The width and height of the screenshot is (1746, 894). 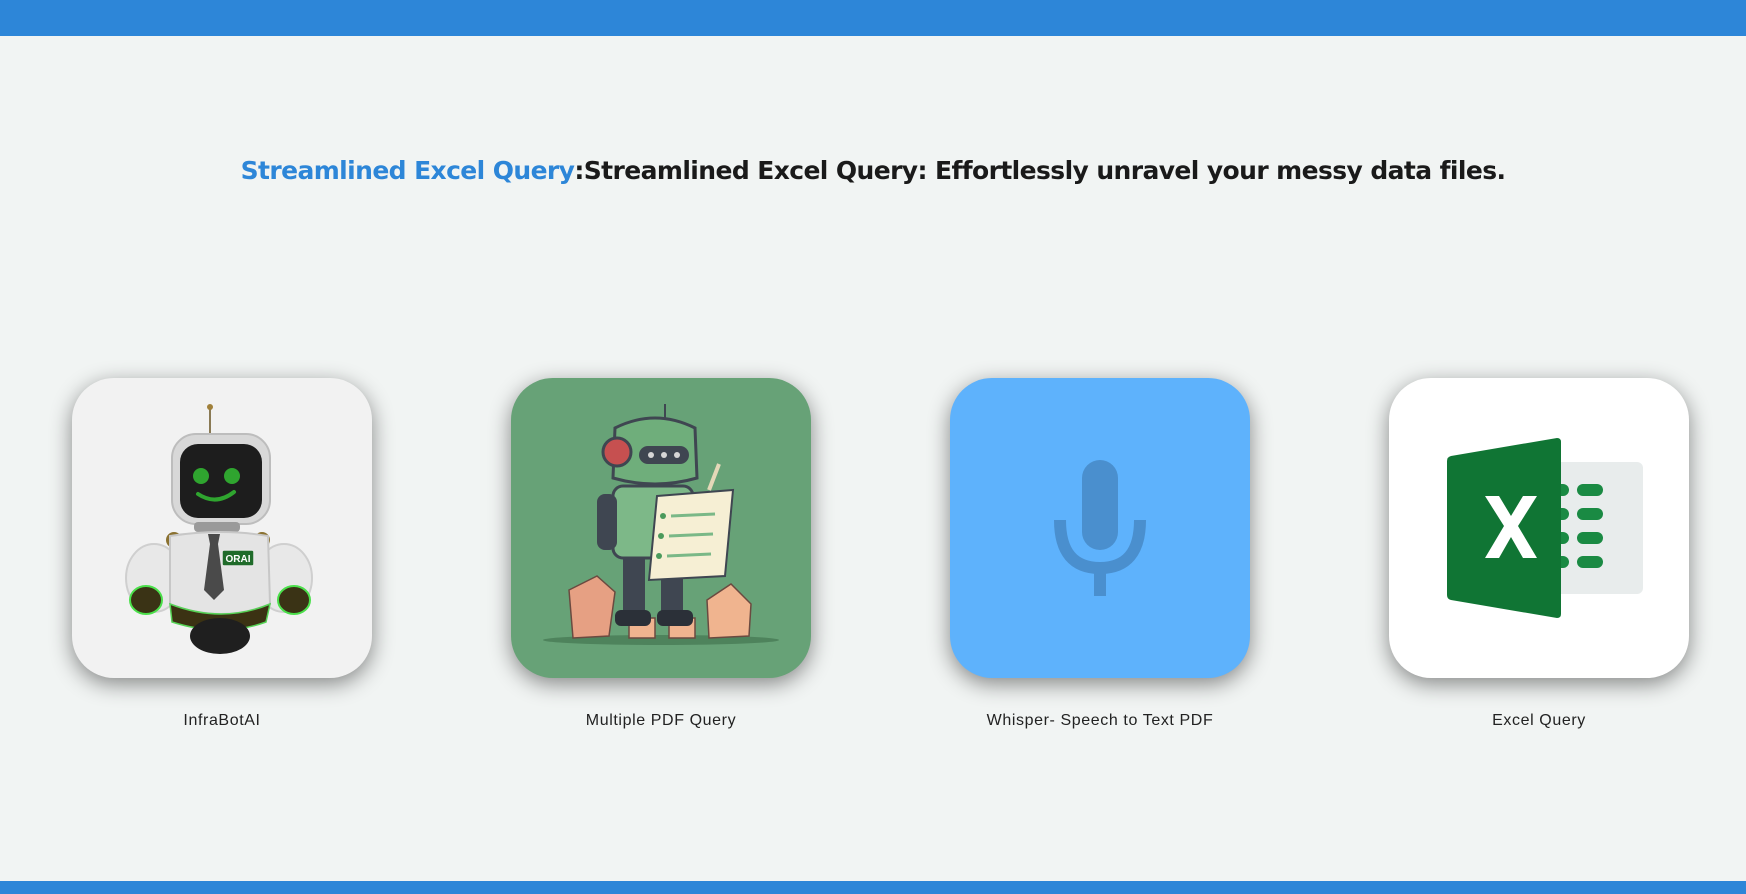 What do you see at coordinates (661, 721) in the screenshot?
I see `app-label-multiple-pdf-query: Multiple PDF Query` at bounding box center [661, 721].